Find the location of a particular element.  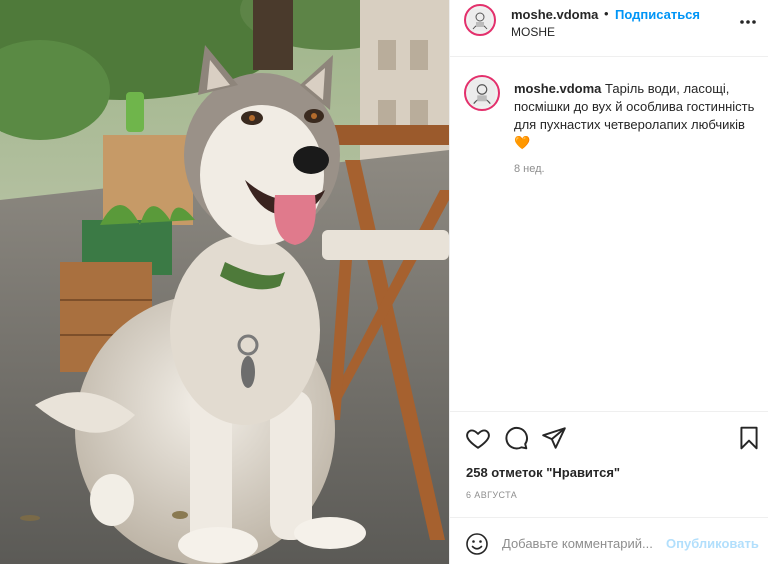

caption-age: 8 нед. is located at coordinates (529, 169).